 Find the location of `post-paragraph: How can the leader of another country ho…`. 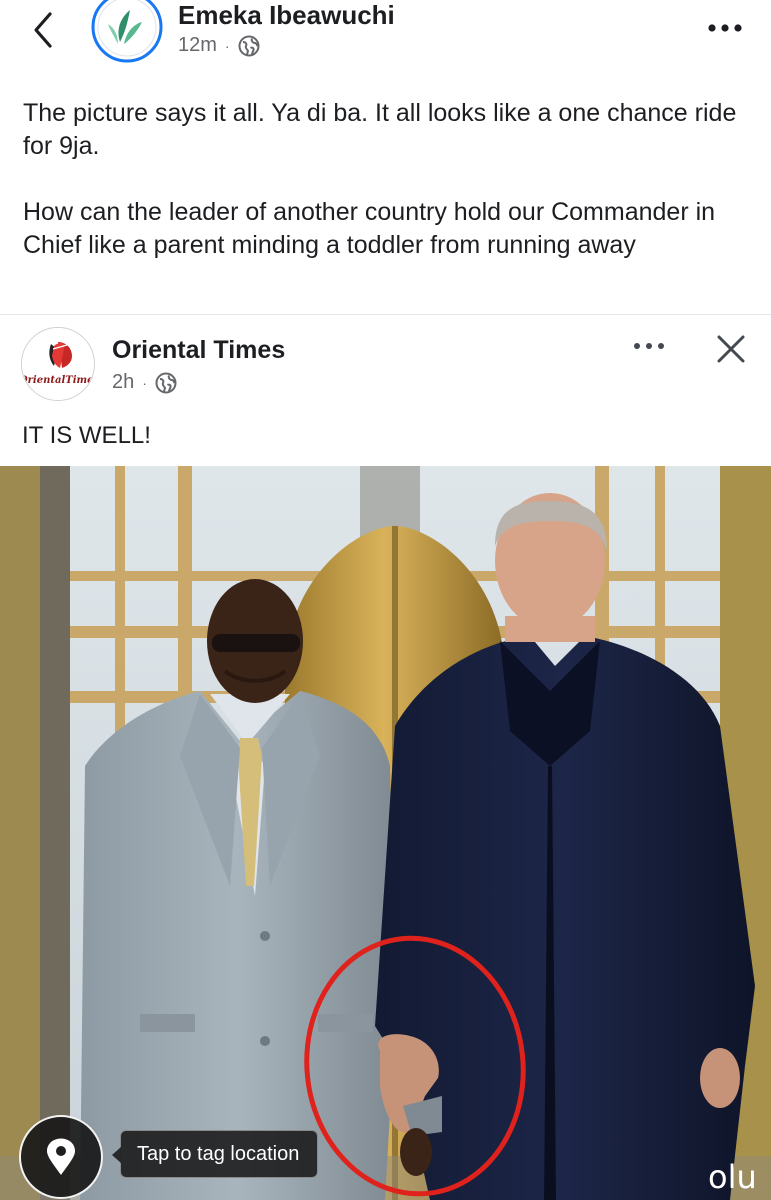

post-paragraph: How can the leader of another country ho… is located at coordinates (369, 228).